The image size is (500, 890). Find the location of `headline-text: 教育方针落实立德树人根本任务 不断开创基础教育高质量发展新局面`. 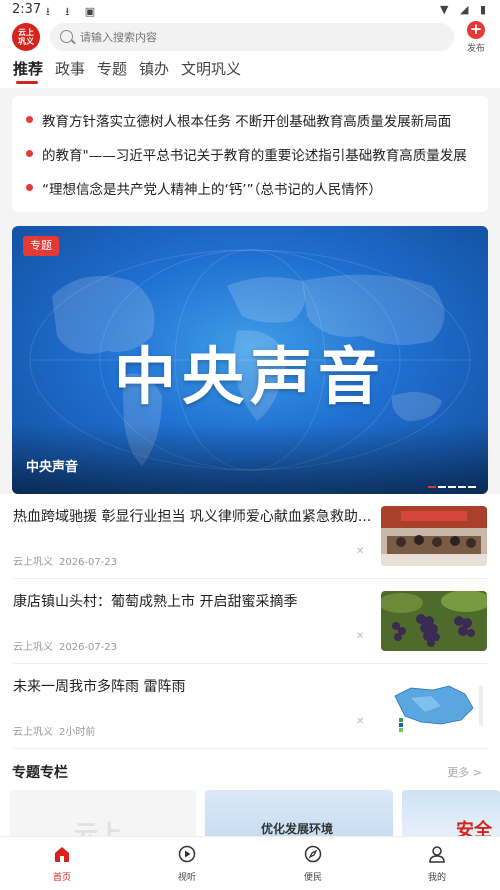

headline-text: 教育方针落实立德树人根本任务 不断开创基础教育高质量发展新局面 is located at coordinates (247, 122).